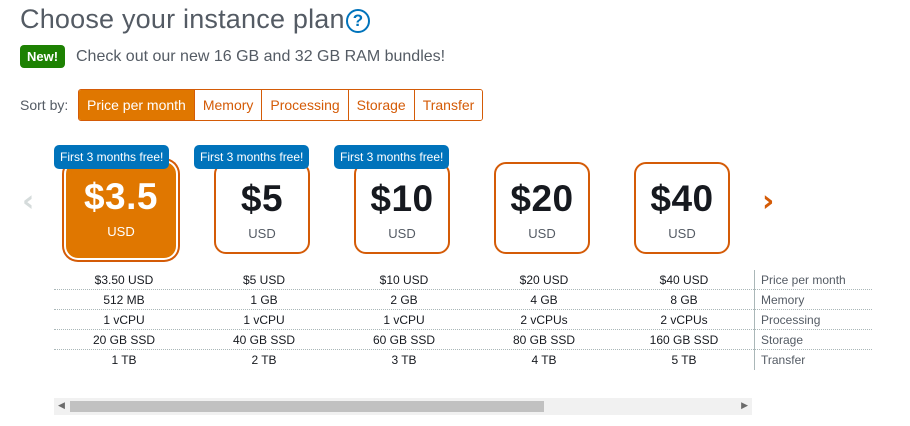 This screenshot has height=426, width=910. I want to click on sort-transfer-button: Transfer, so click(448, 105).